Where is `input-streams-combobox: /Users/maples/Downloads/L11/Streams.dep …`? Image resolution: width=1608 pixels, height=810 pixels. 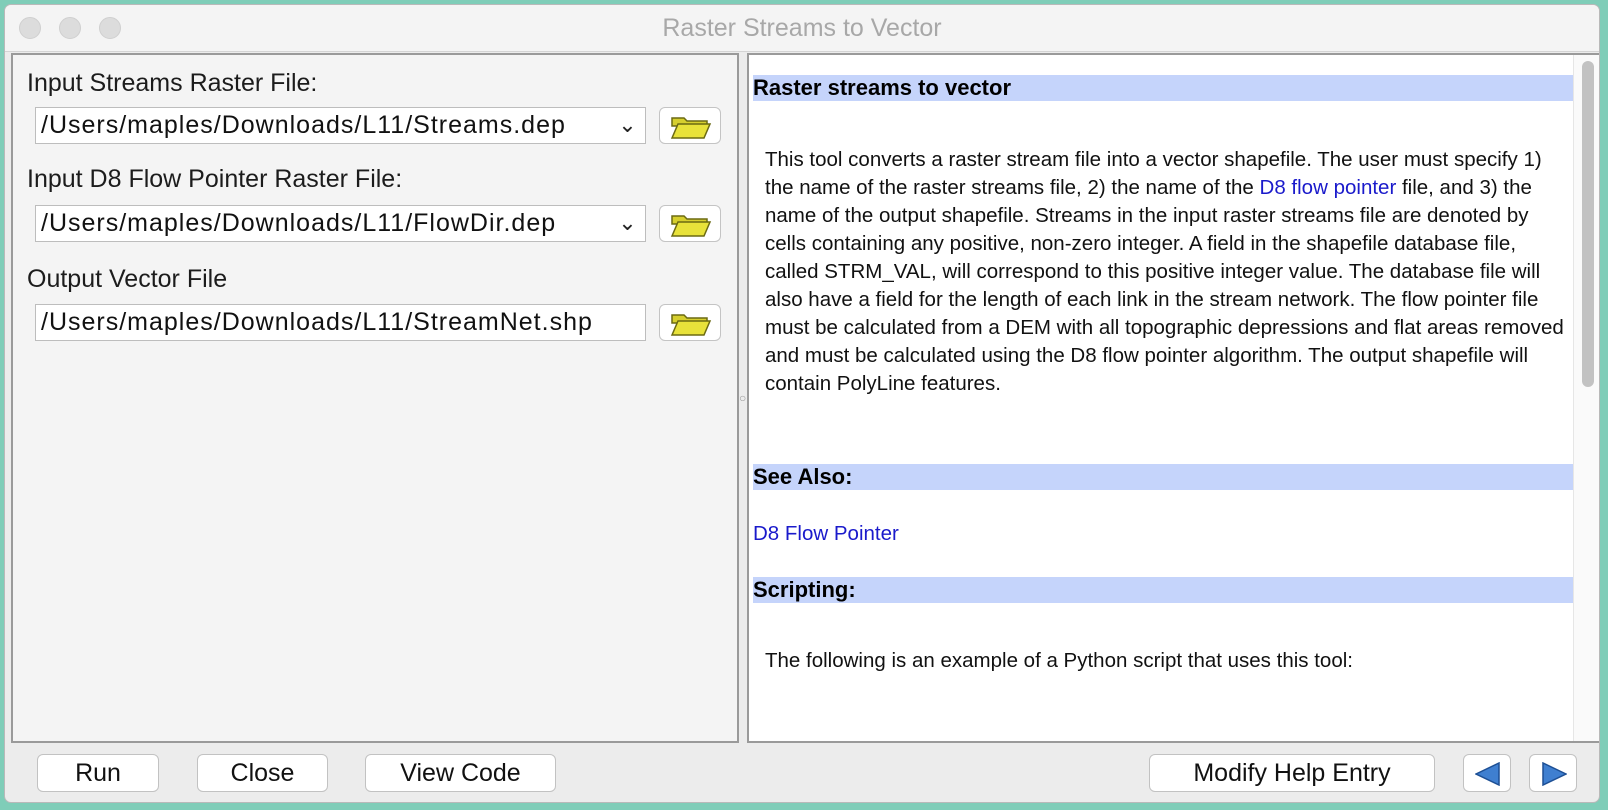
input-streams-combobox: /Users/maples/Downloads/L11/Streams.dep … is located at coordinates (340, 125).